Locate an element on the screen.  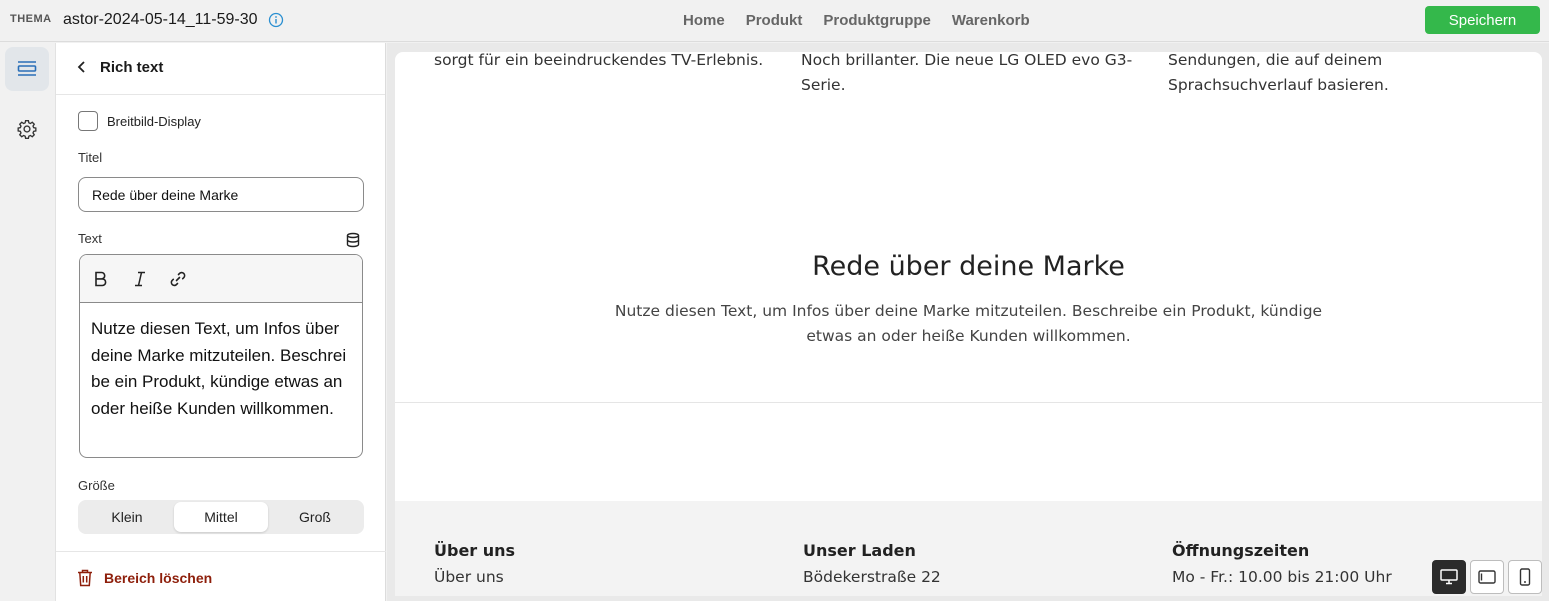
settings-button is located at coordinates (27, 129).